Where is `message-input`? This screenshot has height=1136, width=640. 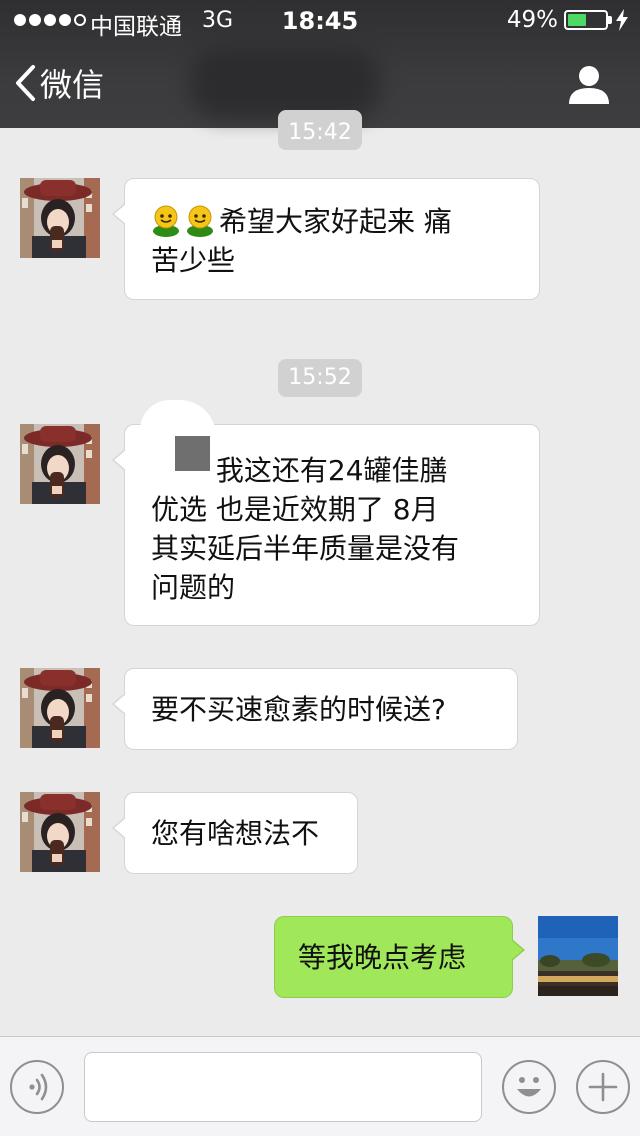
message-input is located at coordinates (283, 1087).